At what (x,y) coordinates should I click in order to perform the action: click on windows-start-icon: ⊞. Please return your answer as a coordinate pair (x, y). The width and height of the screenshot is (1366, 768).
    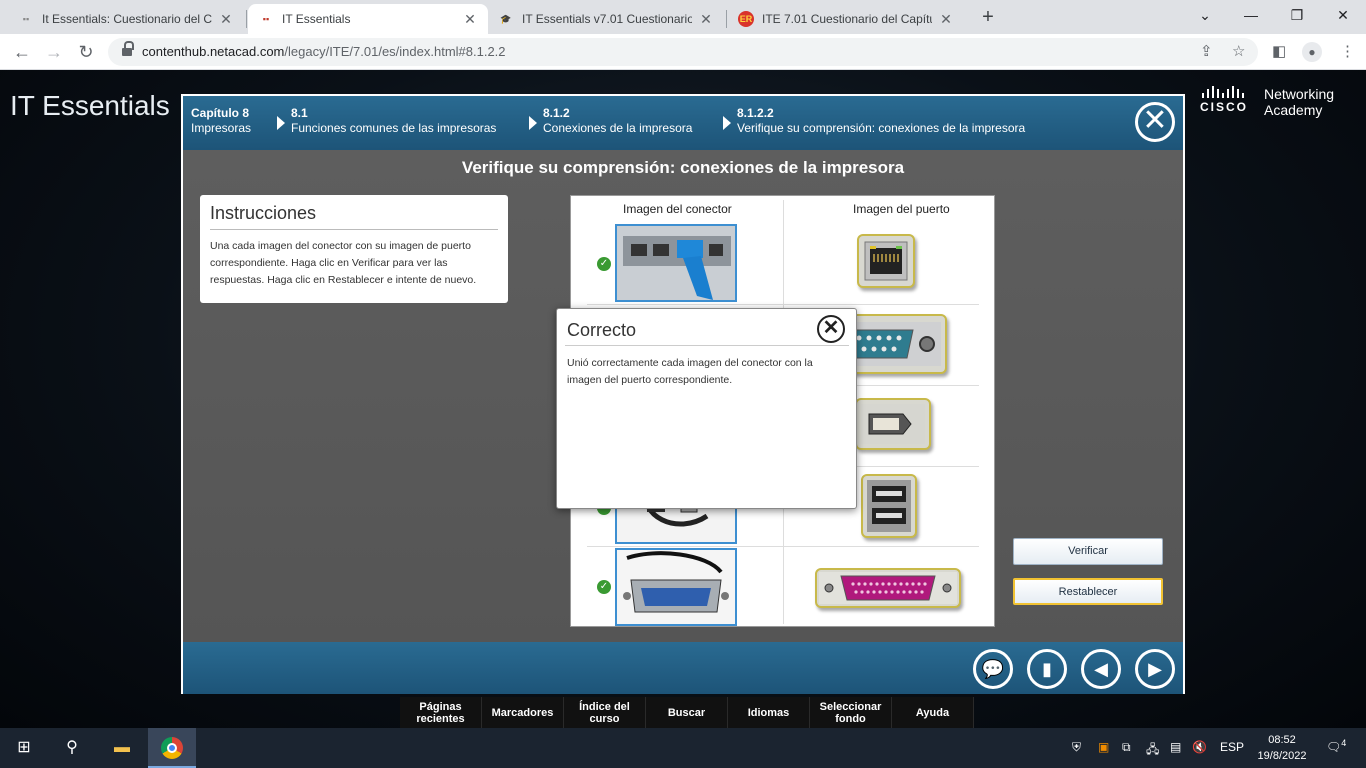
    Looking at the image, I should click on (24, 748).